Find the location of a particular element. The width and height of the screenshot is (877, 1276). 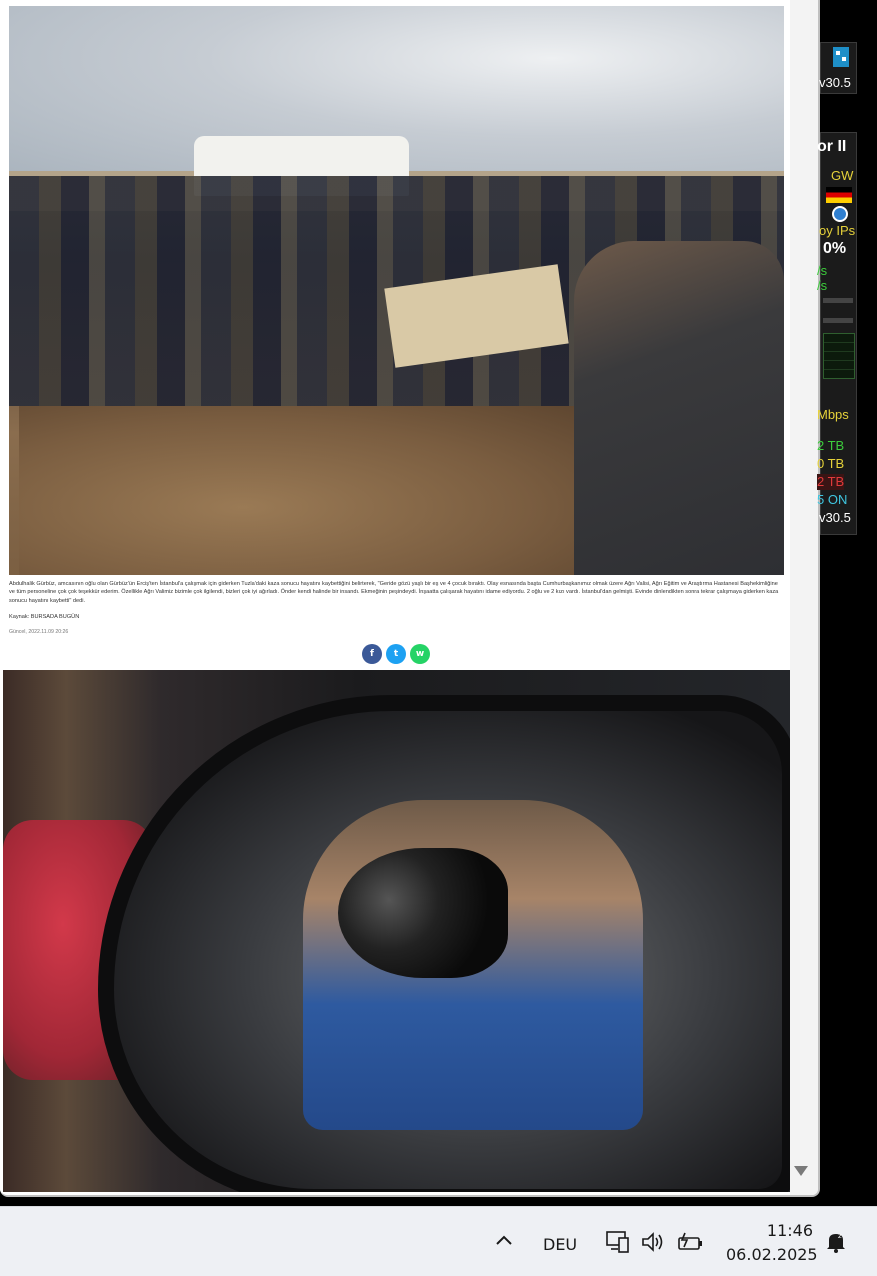

monitor-tb-2: 0 TB is located at coordinates (831, 463).